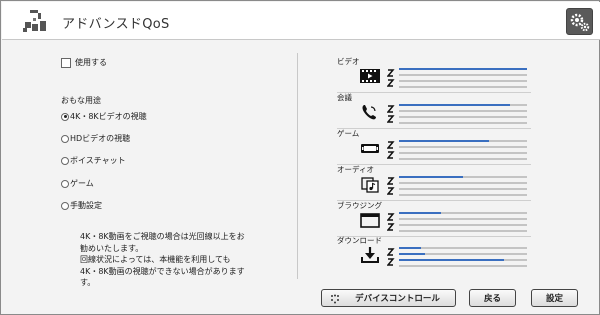 This screenshot has height=315, width=600. Describe the element at coordinates (344, 97) in the screenshot. I see `category-label: 会議` at that location.